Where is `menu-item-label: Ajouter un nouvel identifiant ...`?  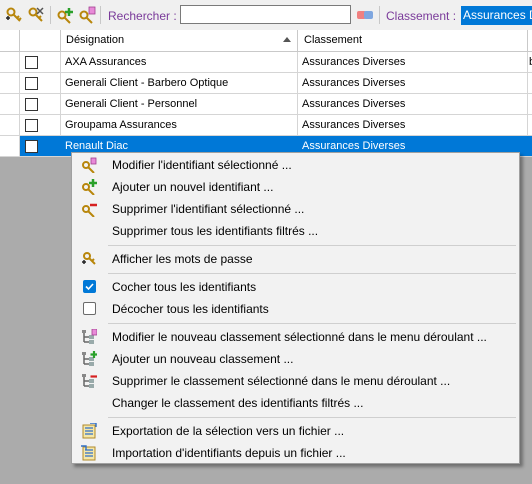 menu-item-label: Ajouter un nouvel identifiant ... is located at coordinates (193, 187).